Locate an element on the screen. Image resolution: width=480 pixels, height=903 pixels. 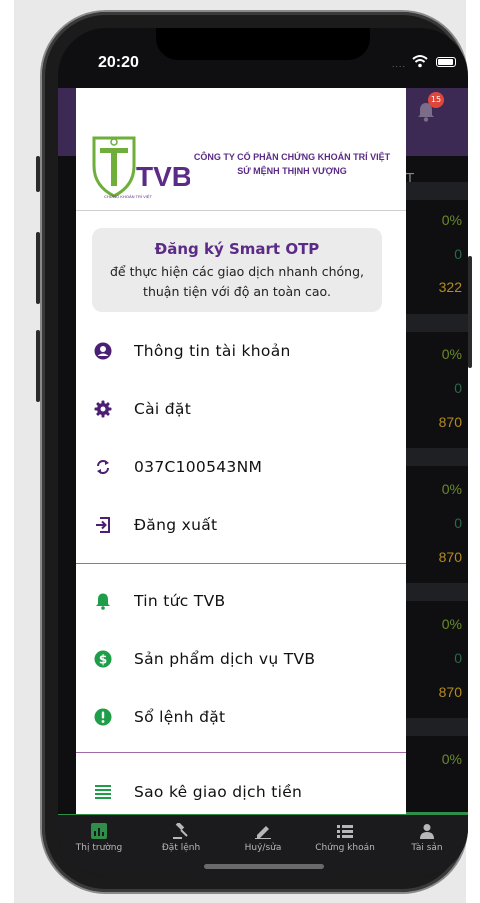
menu-item-logout: Đăng xuất is located at coordinates (241, 525).